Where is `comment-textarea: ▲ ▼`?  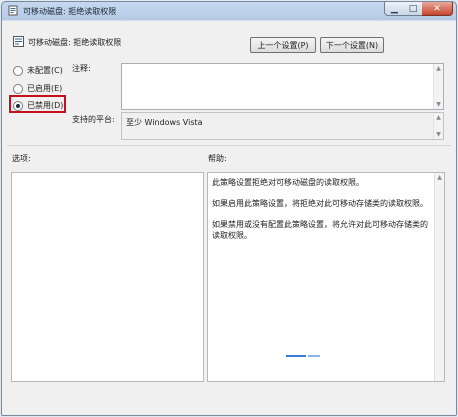
comment-textarea: ▲ ▼ is located at coordinates (282, 86).